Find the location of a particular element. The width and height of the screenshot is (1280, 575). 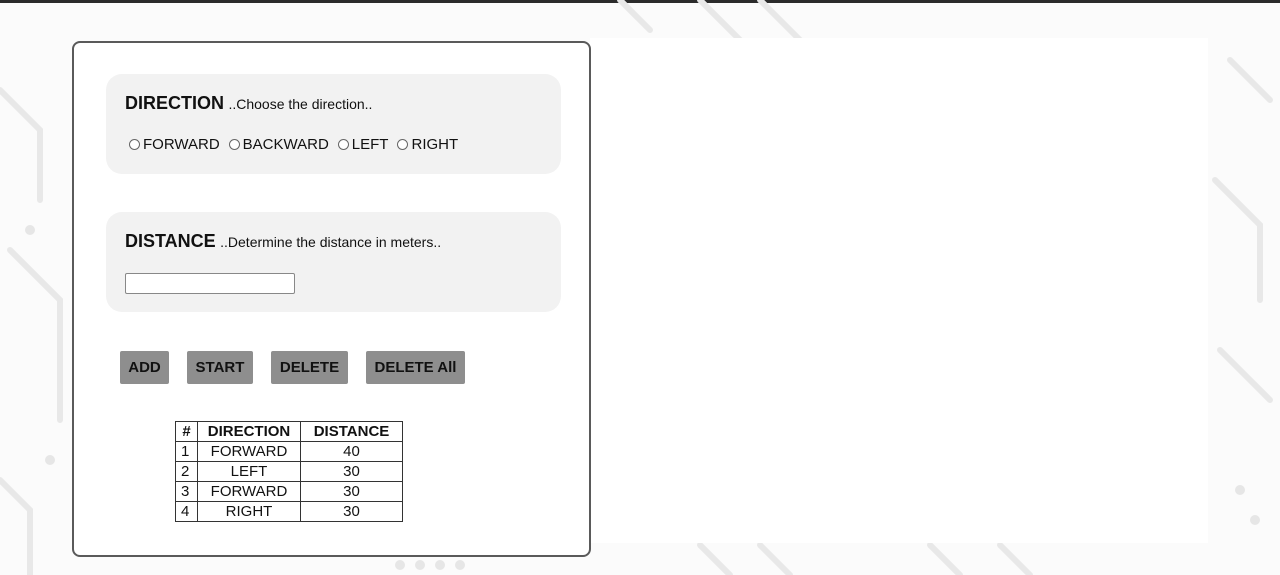

radio-forward-label: FORWARD is located at coordinates (181, 144).